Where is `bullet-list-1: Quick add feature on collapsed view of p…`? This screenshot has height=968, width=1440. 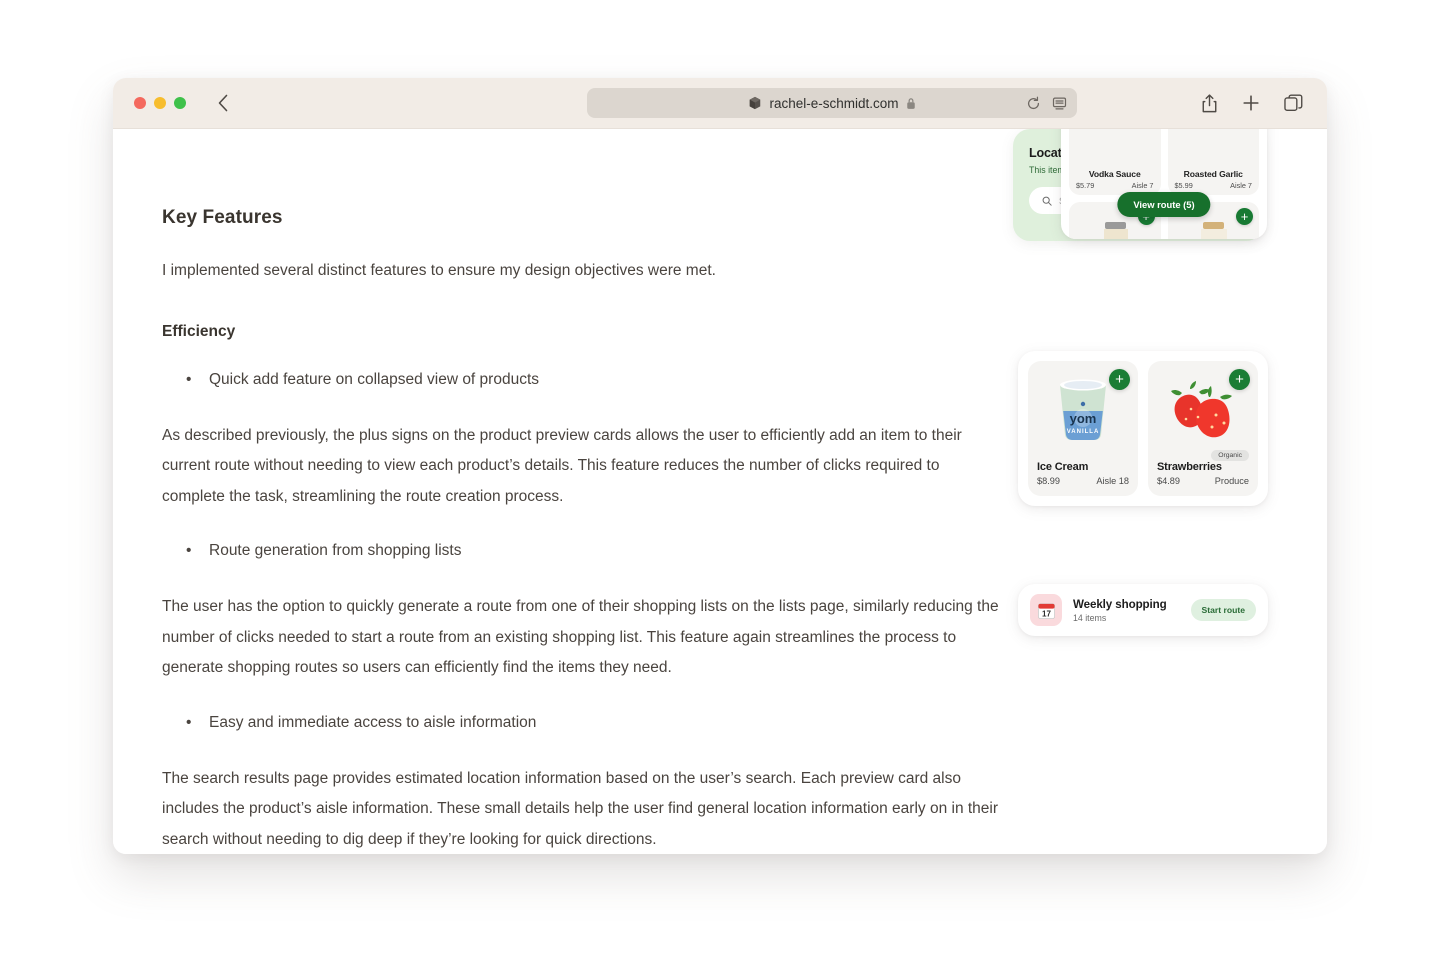
bullet-list-1: Quick add feature on collapsed view of p… is located at coordinates (587, 380).